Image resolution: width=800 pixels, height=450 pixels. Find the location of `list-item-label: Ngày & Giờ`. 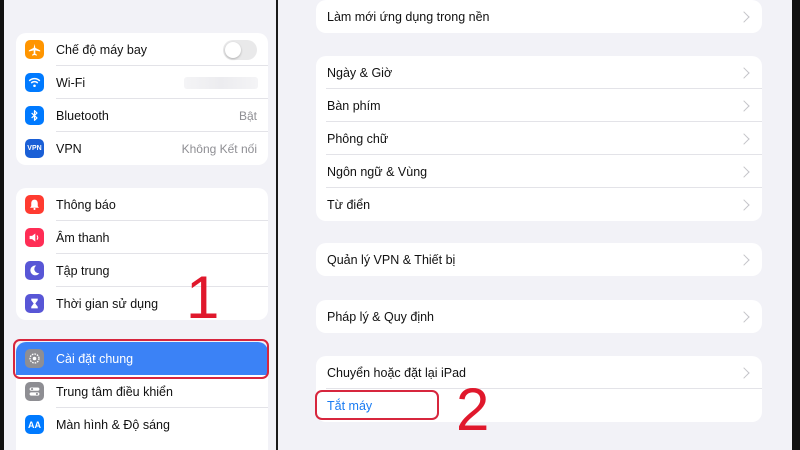

list-item-label: Ngày & Giờ is located at coordinates (360, 72).